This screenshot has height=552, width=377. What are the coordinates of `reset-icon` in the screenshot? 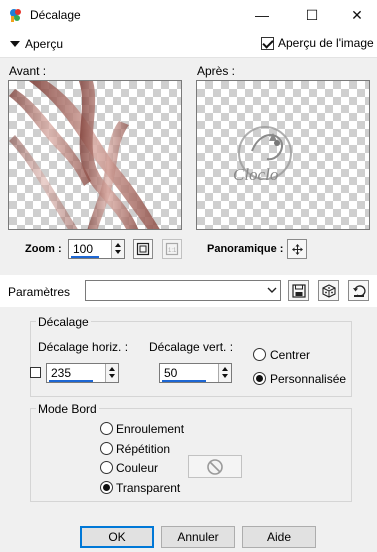 It's located at (359, 290).